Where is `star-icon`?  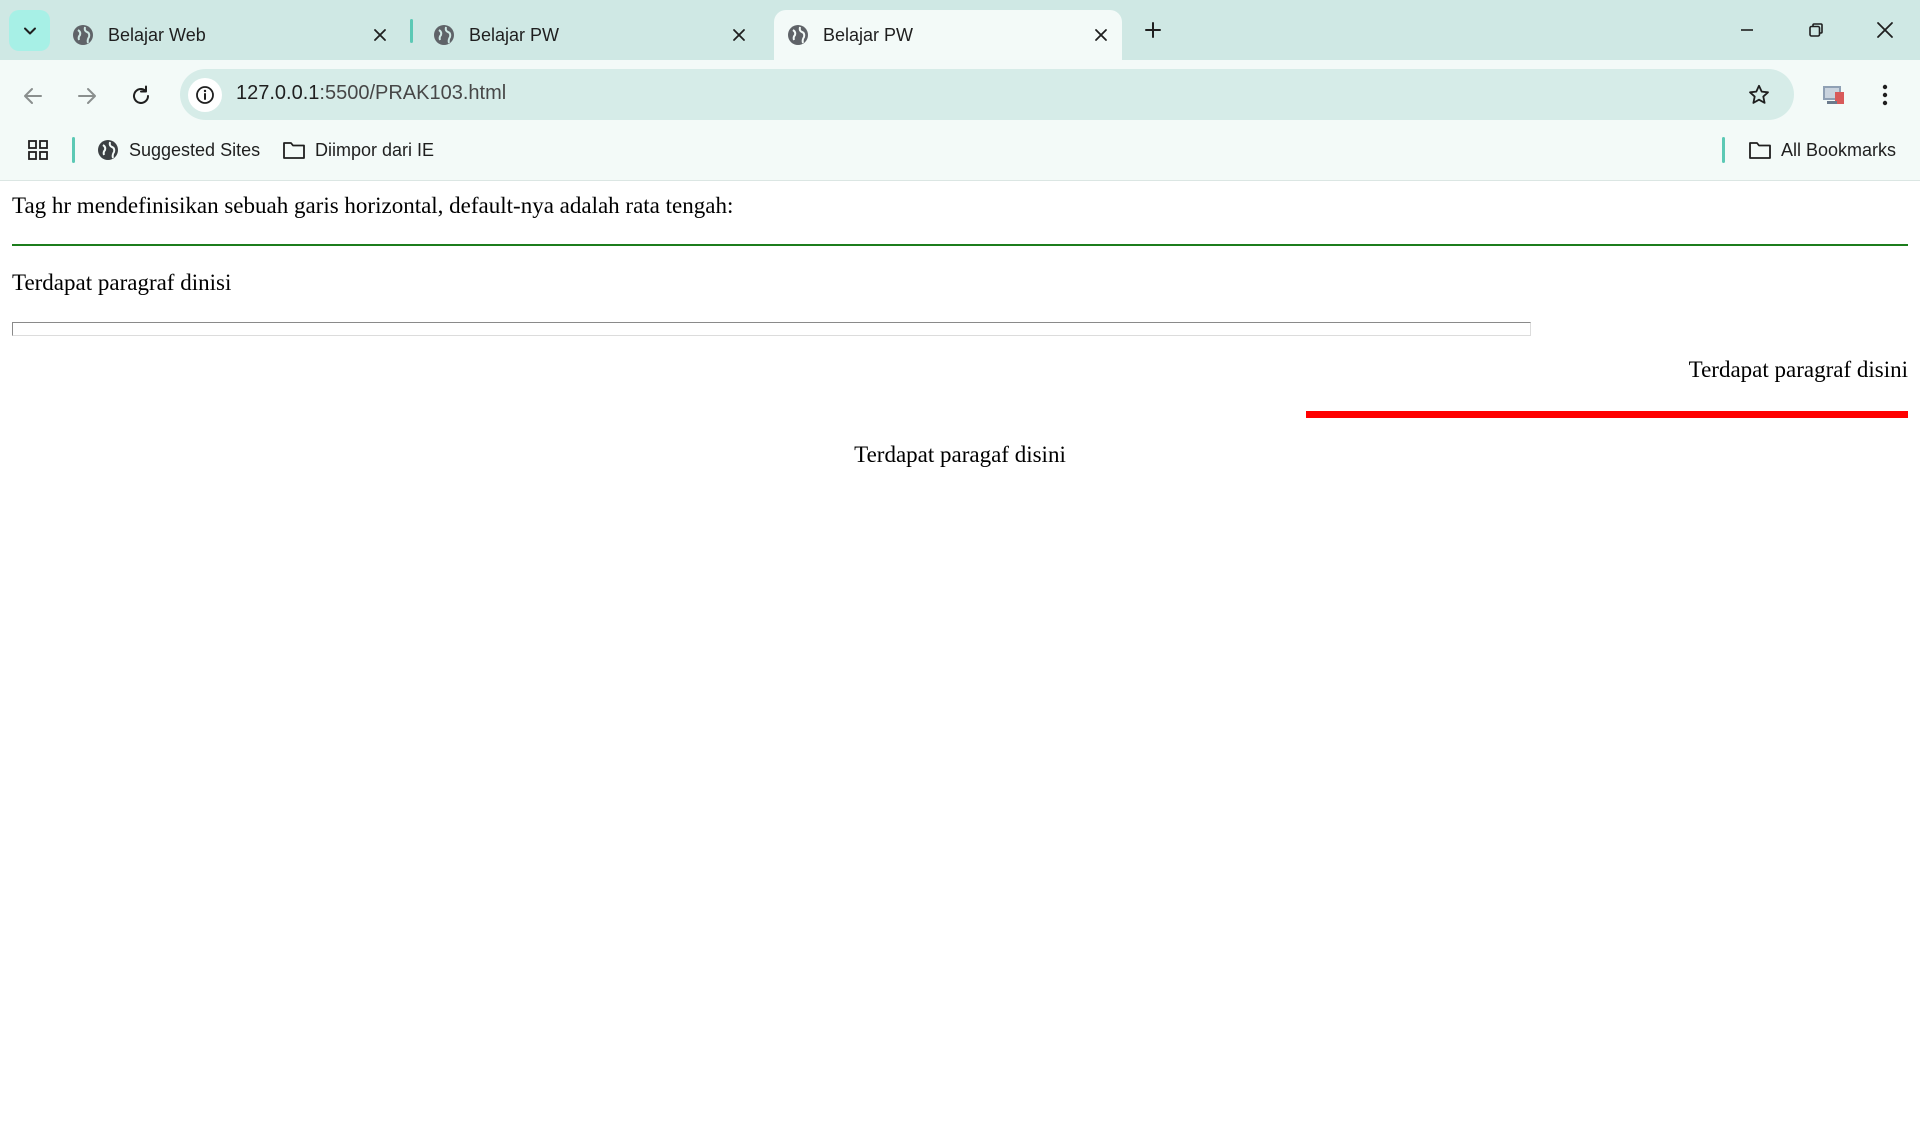
star-icon is located at coordinates (1759, 94).